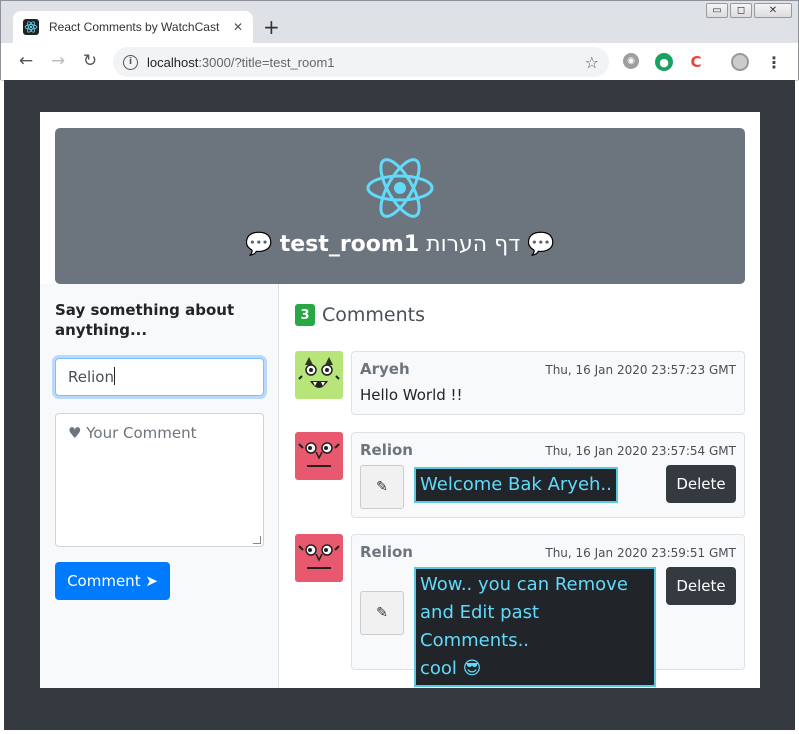 The height and width of the screenshot is (734, 799). I want to click on extension-c-icon: C, so click(696, 62).